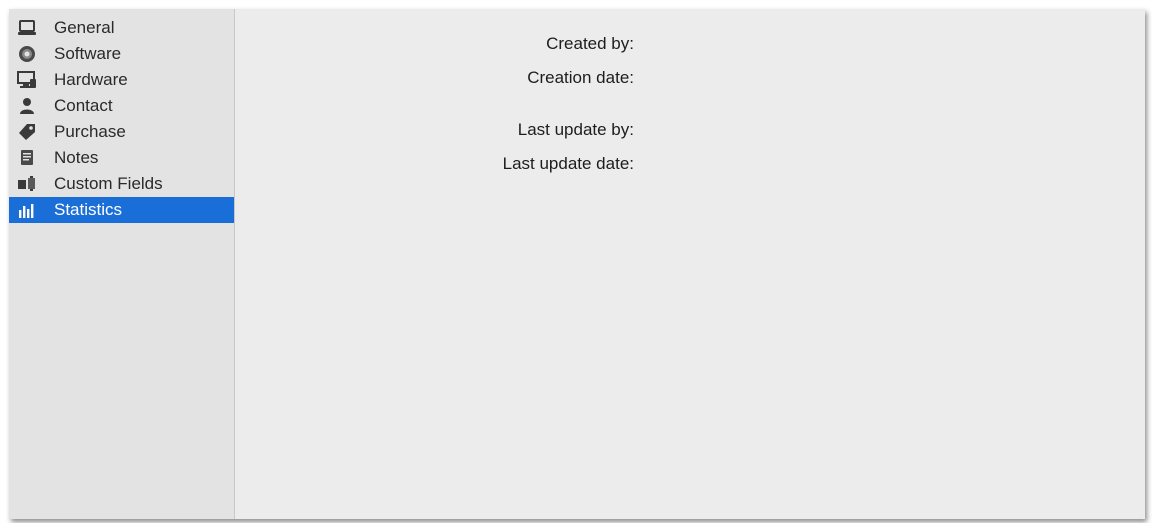  Describe the element at coordinates (76, 157) in the screenshot. I see `sidebar-item-label: Notes` at that location.